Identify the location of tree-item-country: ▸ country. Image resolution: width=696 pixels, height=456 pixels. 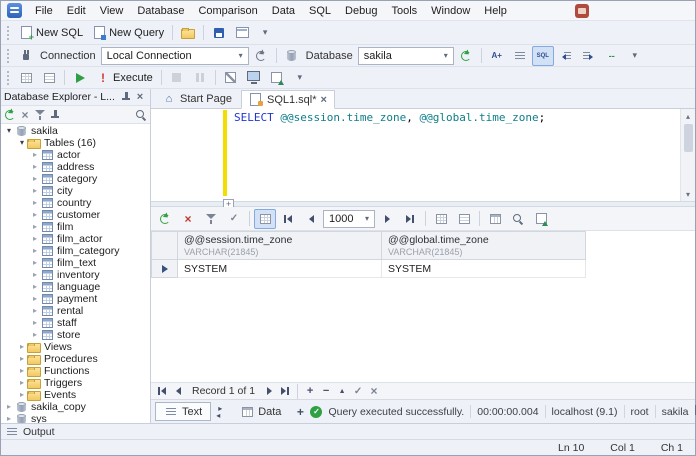
(75, 203).